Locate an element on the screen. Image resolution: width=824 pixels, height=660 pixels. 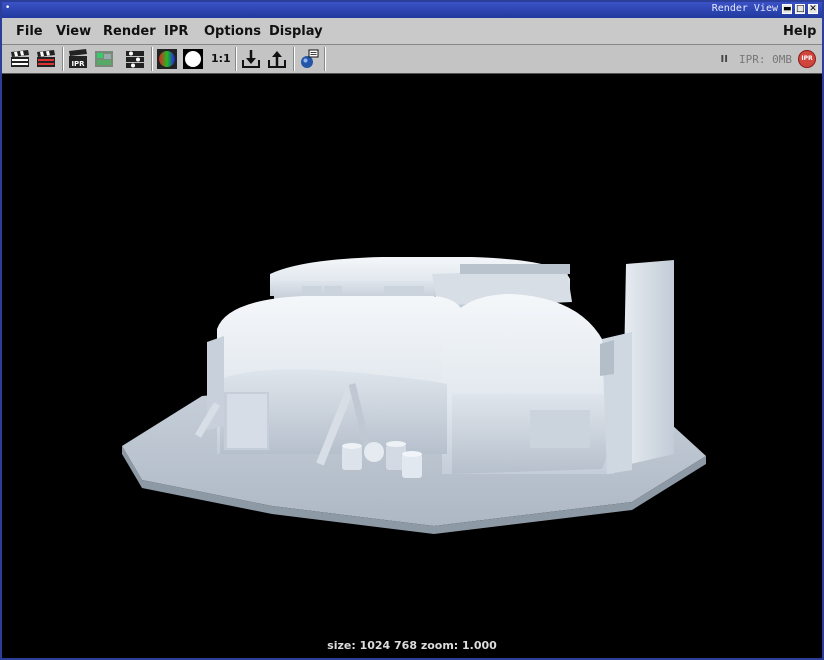
menu-ipr: IPR is located at coordinates (176, 31).